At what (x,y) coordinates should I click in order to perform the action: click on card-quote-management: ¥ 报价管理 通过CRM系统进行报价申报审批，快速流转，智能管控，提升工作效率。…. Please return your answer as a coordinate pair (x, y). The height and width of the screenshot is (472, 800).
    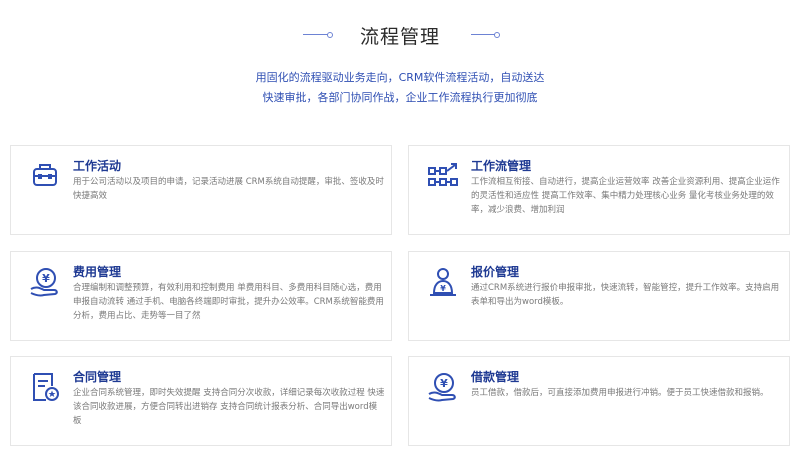
    Looking at the image, I should click on (599, 296).